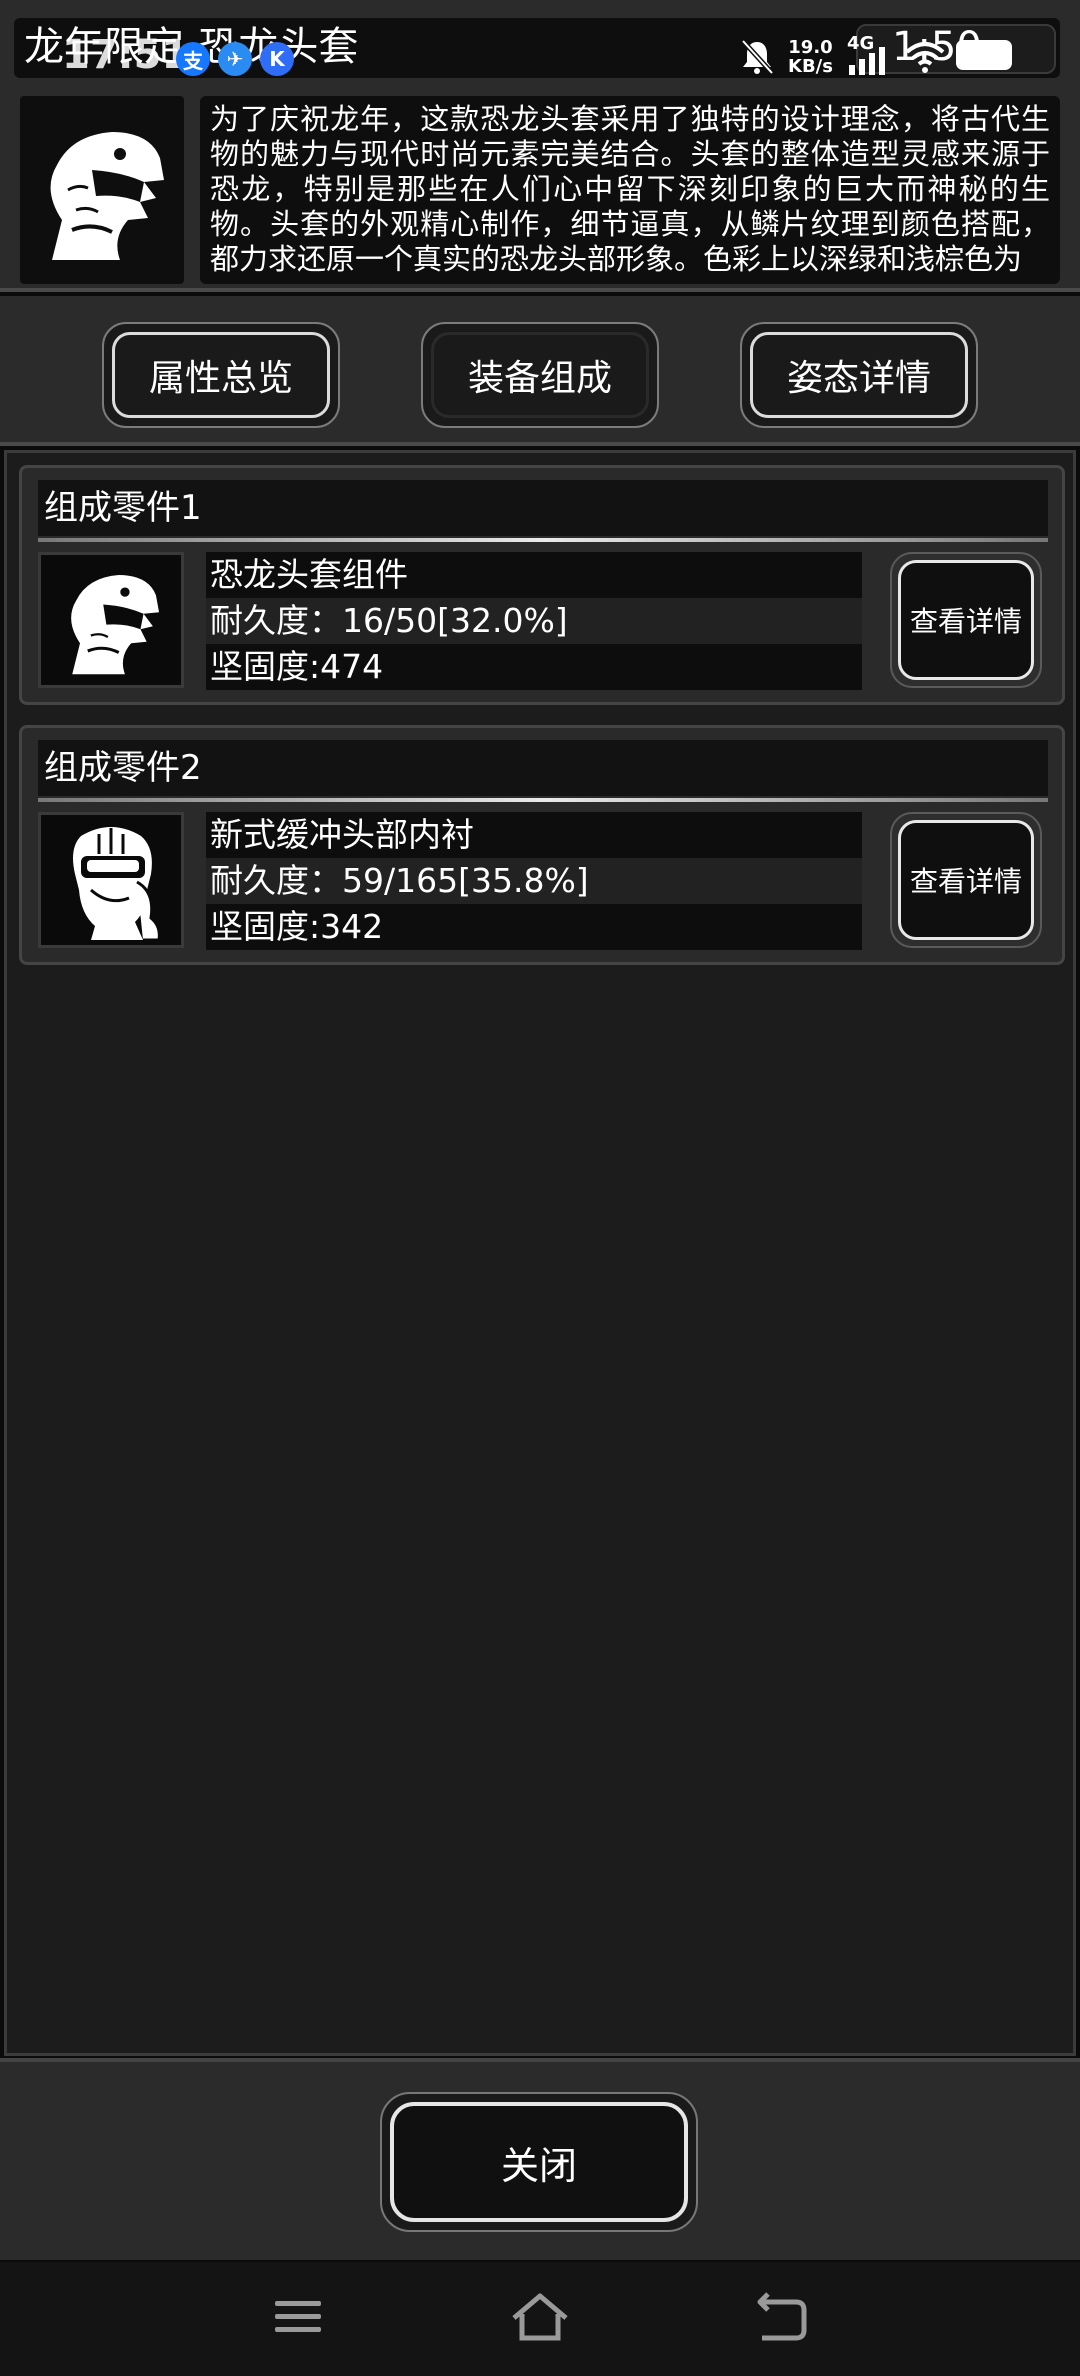 Image resolution: width=1080 pixels, height=2376 pixels. What do you see at coordinates (193, 59) in the screenshot?
I see `alipay-icon: 支` at bounding box center [193, 59].